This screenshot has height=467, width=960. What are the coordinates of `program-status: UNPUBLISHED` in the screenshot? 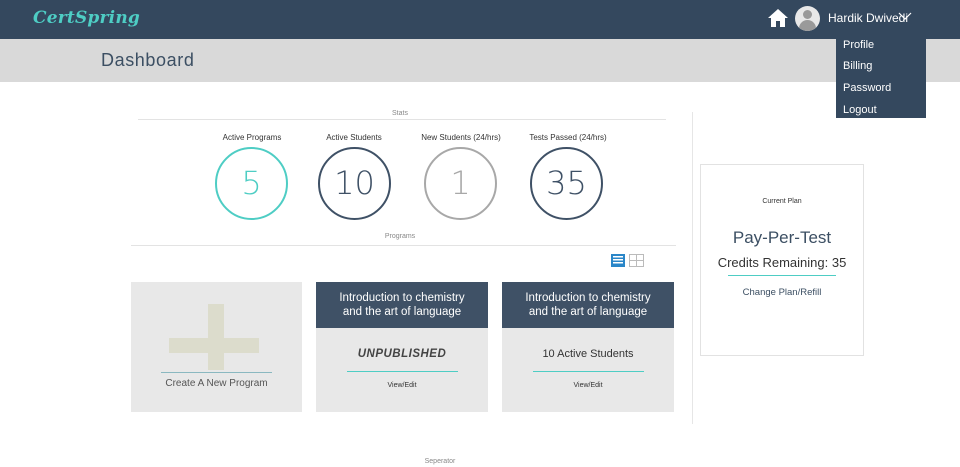 It's located at (402, 354).